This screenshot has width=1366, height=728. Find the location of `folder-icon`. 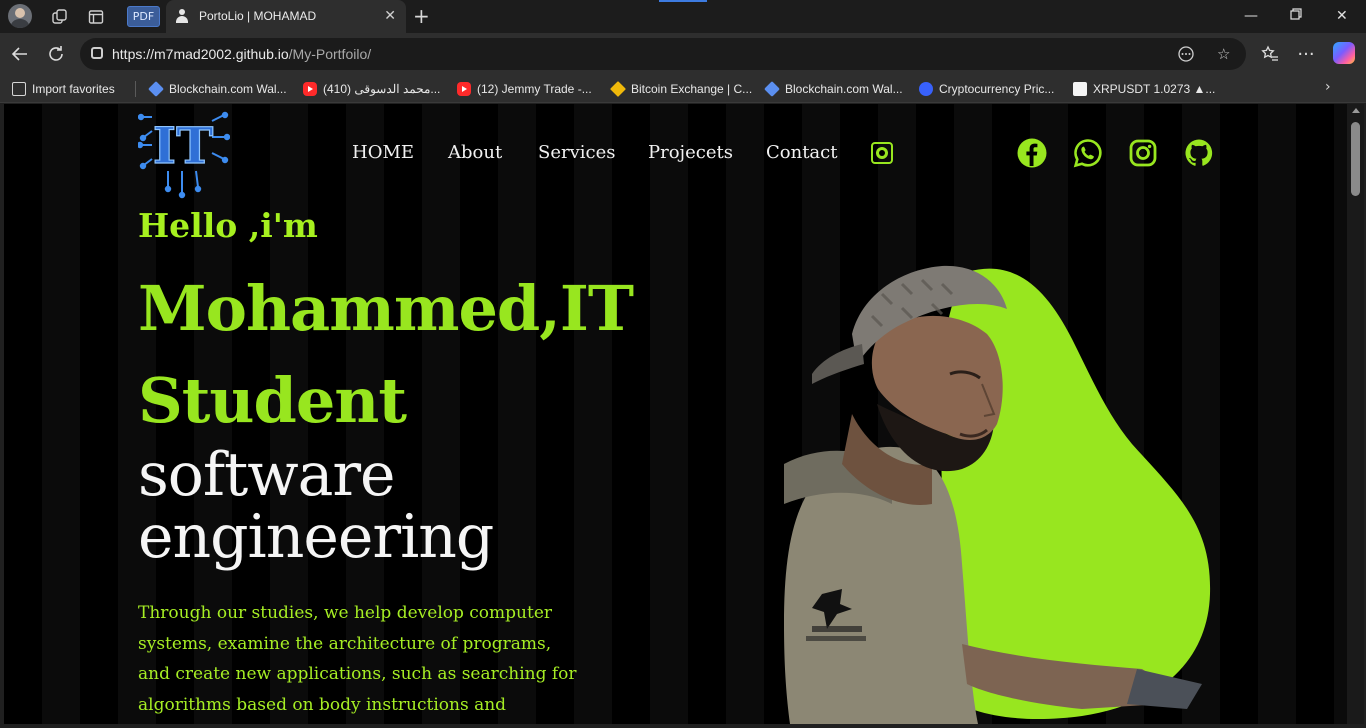

folder-icon is located at coordinates (19, 89).